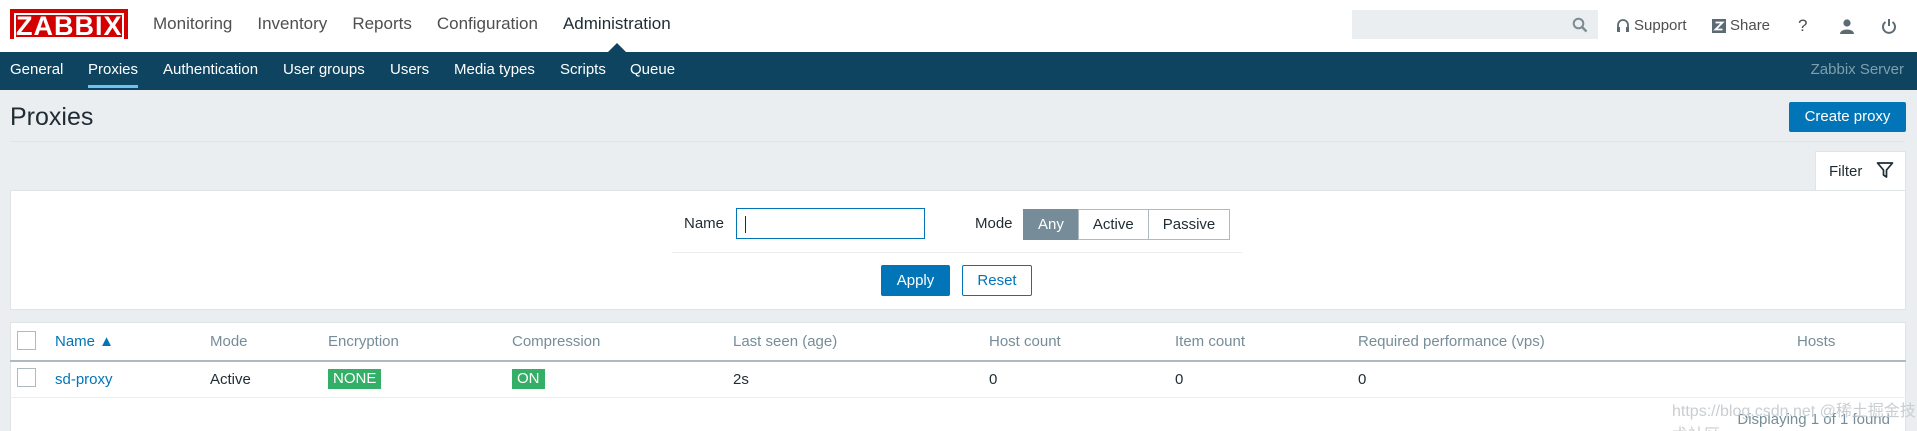 The image size is (1917, 431). I want to click on share-icon, so click(1719, 26).